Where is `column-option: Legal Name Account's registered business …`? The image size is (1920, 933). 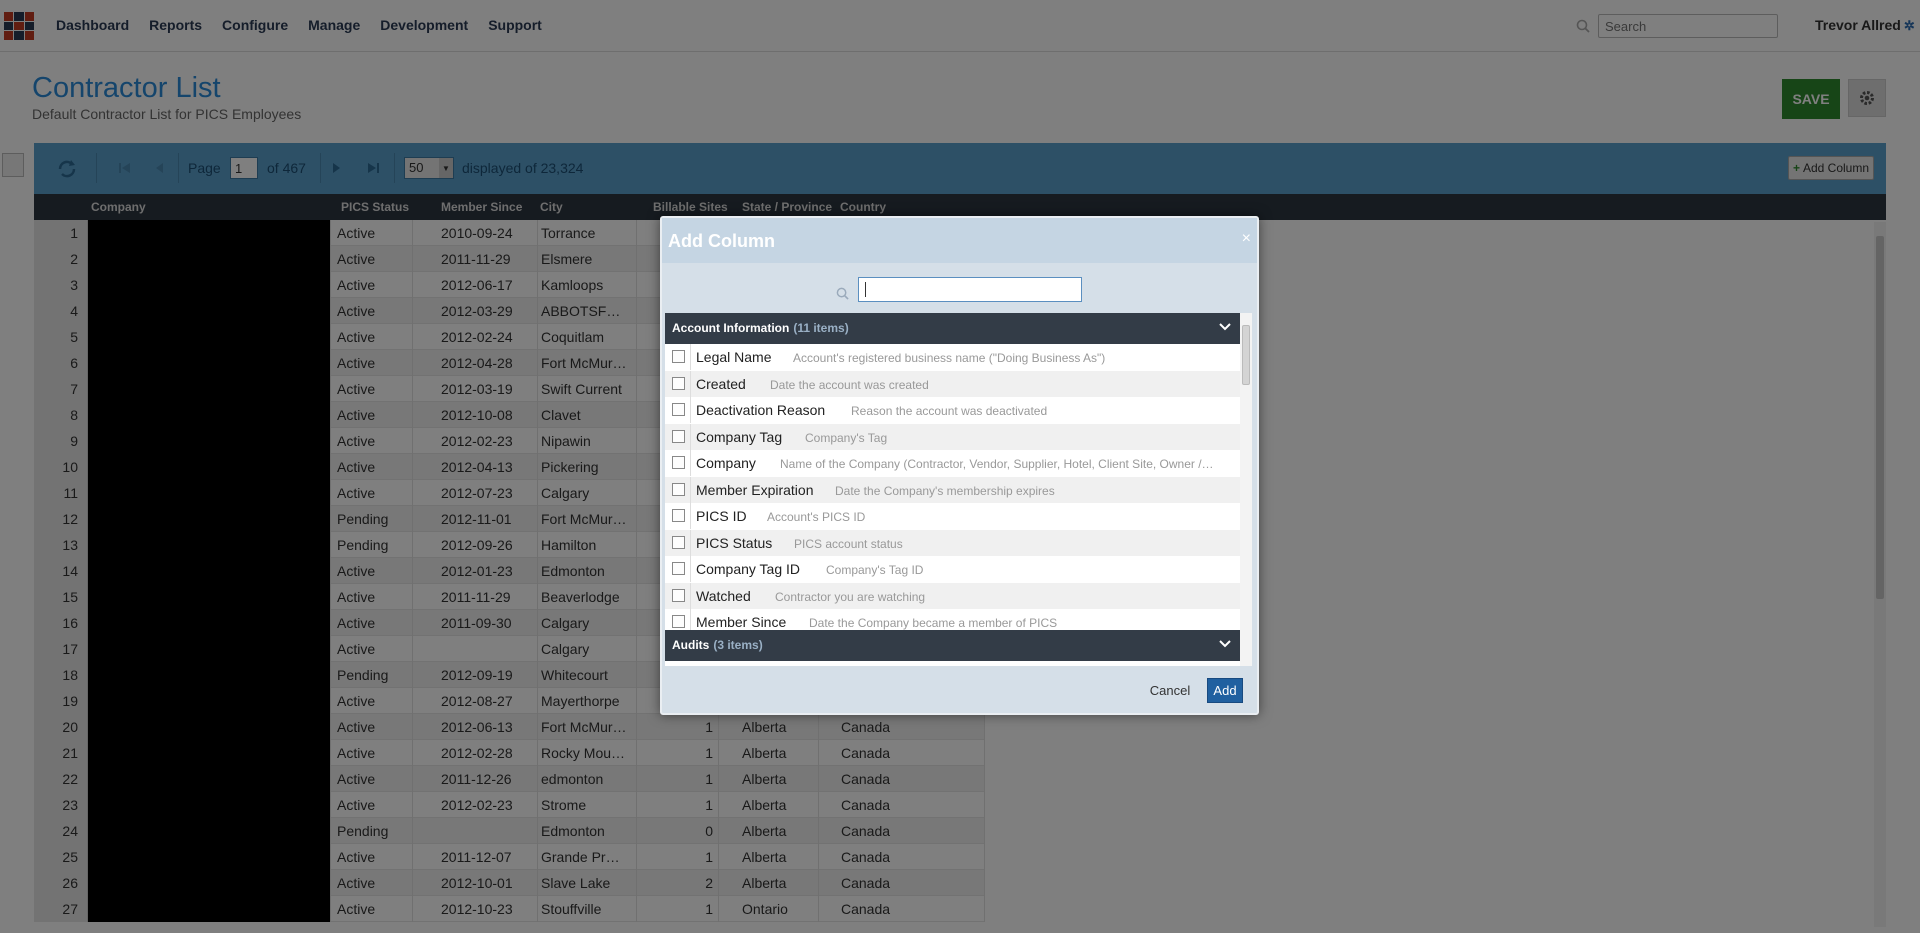
column-option: Legal Name Account's registered business … is located at coordinates (952, 357).